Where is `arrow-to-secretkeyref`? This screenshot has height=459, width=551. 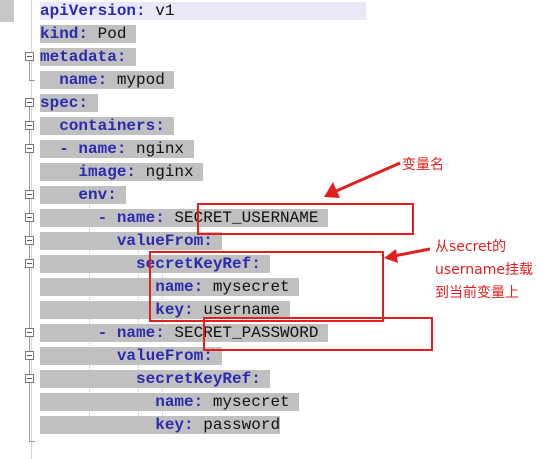 arrow-to-secretkeyref is located at coordinates (412, 252).